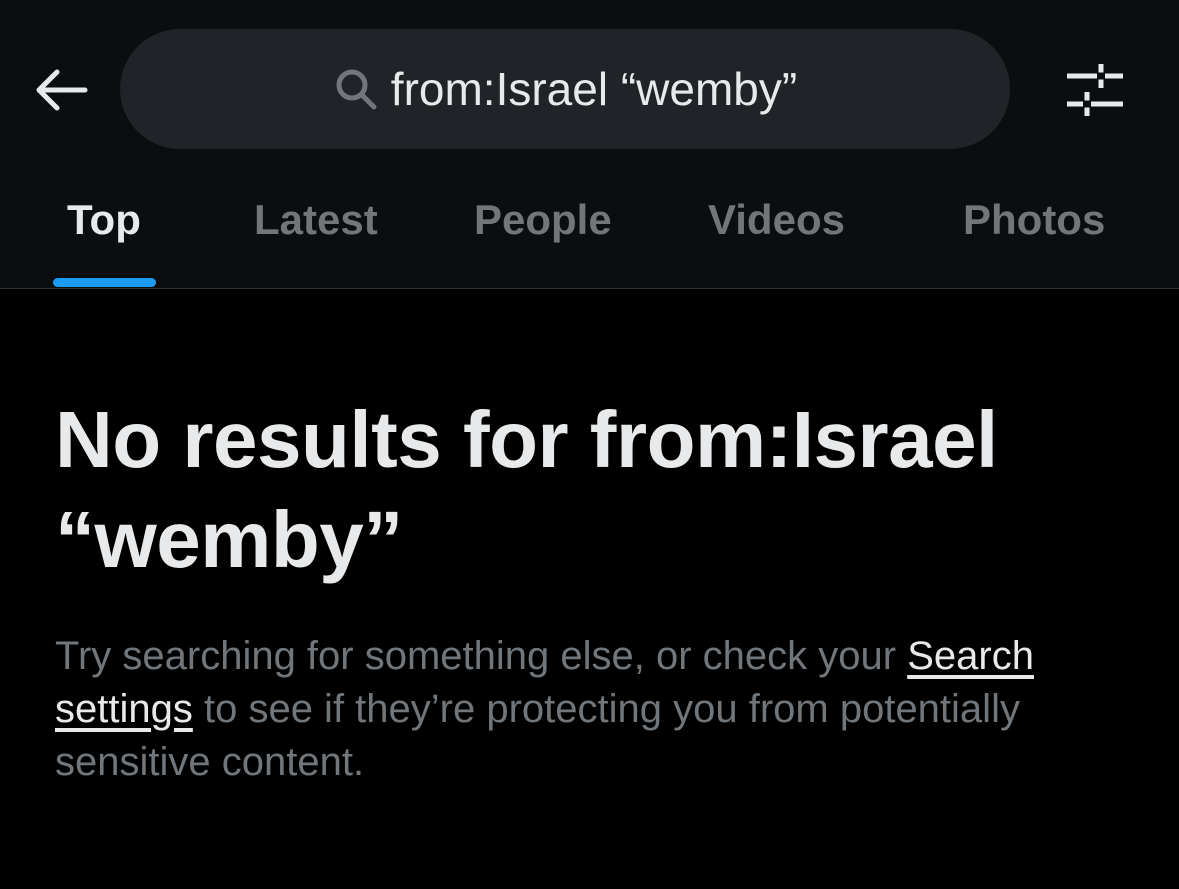 Image resolution: width=1179 pixels, height=889 pixels. I want to click on arrow-left-icon, so click(62, 90).